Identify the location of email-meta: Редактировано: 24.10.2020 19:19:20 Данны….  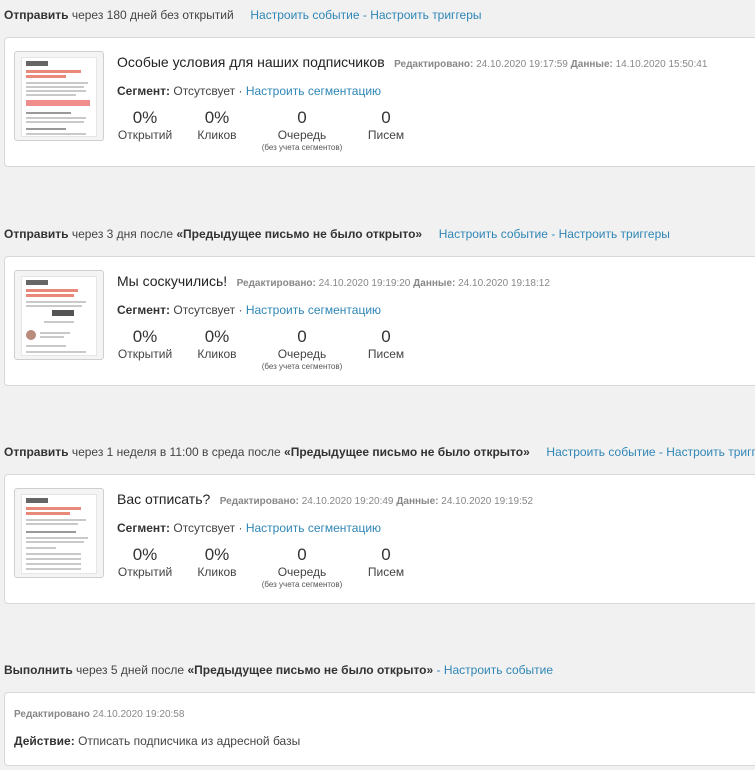
(393, 283).